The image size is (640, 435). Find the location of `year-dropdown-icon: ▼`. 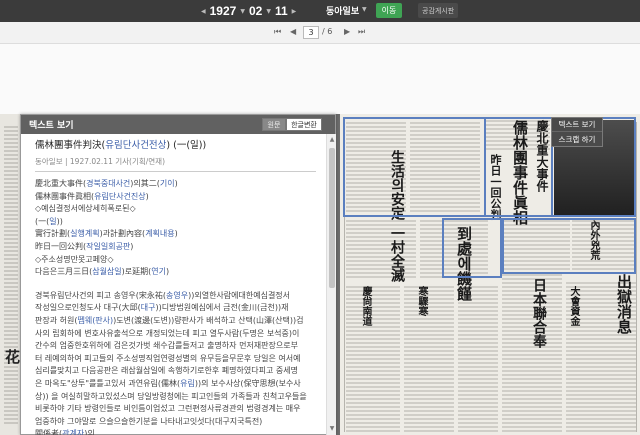

year-dropdown-icon: ▼ is located at coordinates (242, 11).